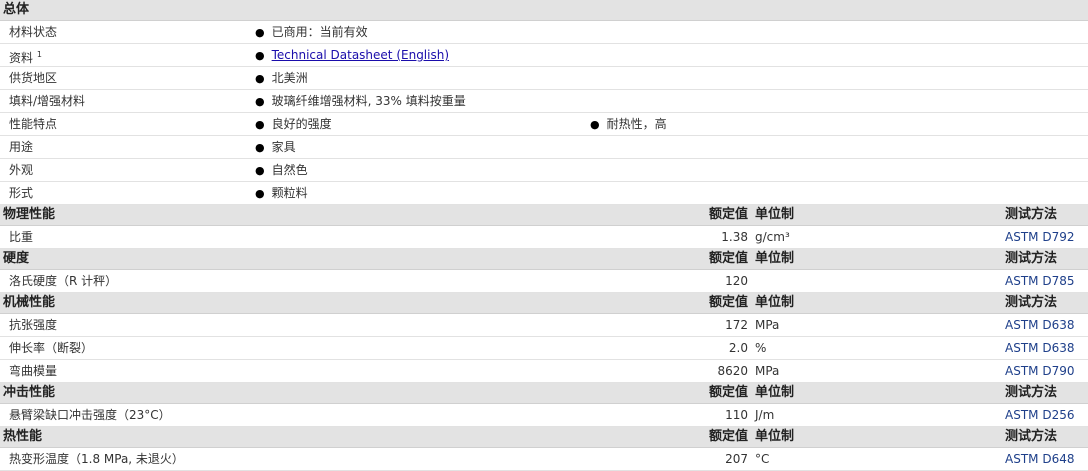  I want to click on hardness-header: 硬度 额定值 单位制 测试方法, so click(544, 259).